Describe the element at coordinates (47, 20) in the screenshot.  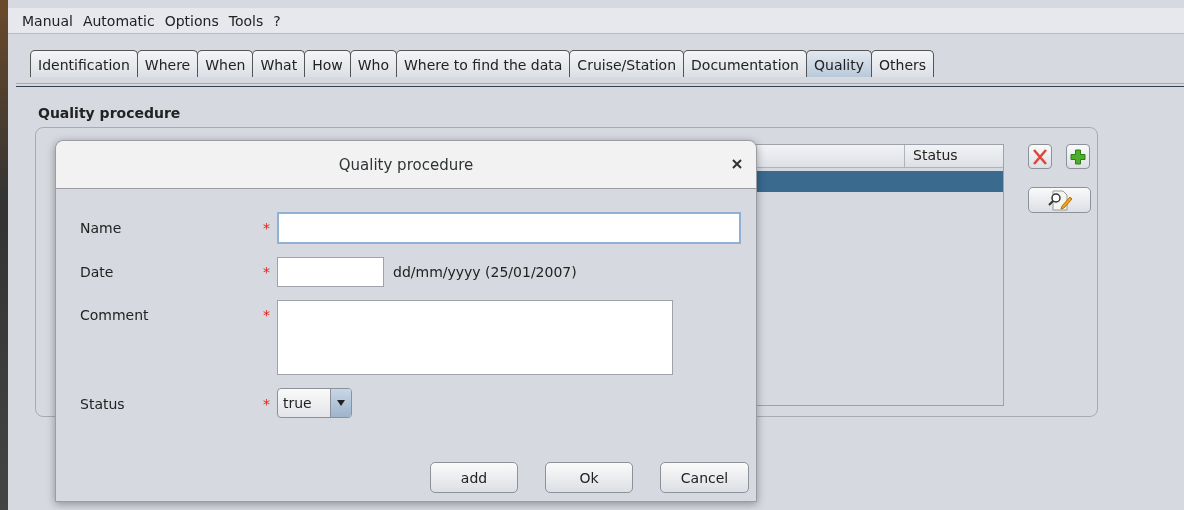
I see `menu-item: Manual` at that location.